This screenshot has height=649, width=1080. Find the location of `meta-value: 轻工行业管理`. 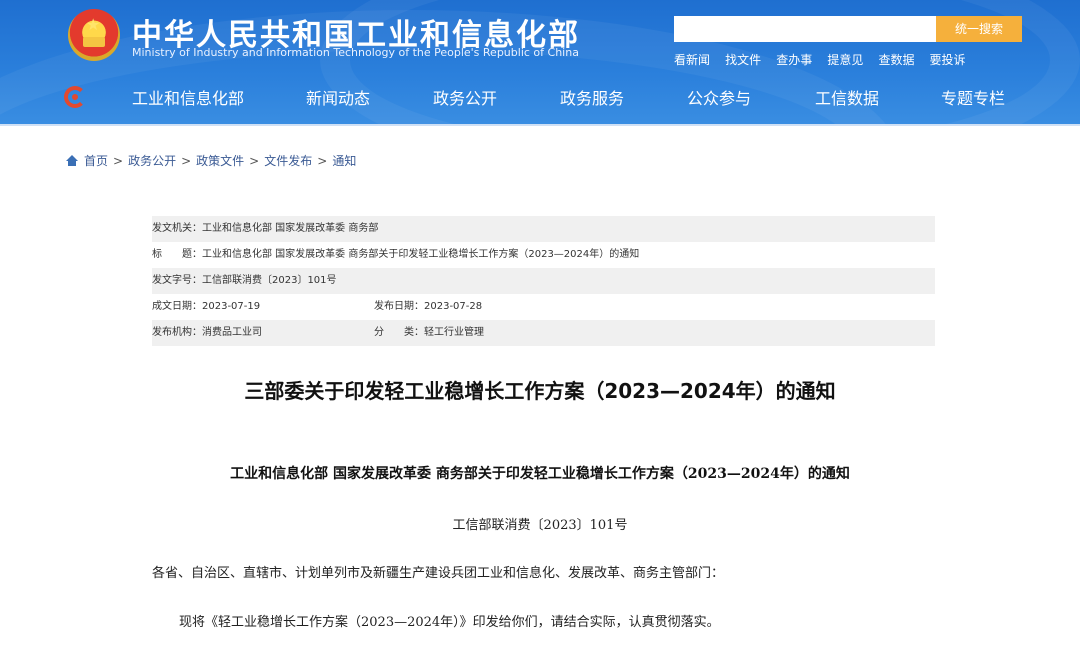

meta-value: 轻工行业管理 is located at coordinates (454, 332).